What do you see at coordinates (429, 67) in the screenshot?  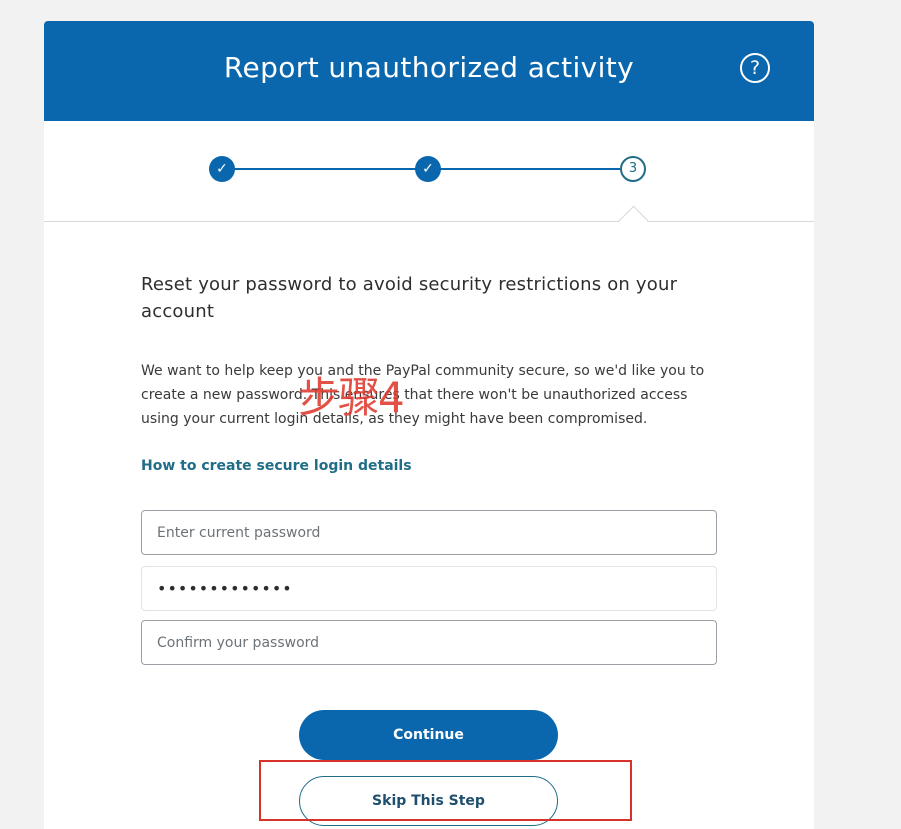 I see `page-title: Report unauthorized activity` at bounding box center [429, 67].